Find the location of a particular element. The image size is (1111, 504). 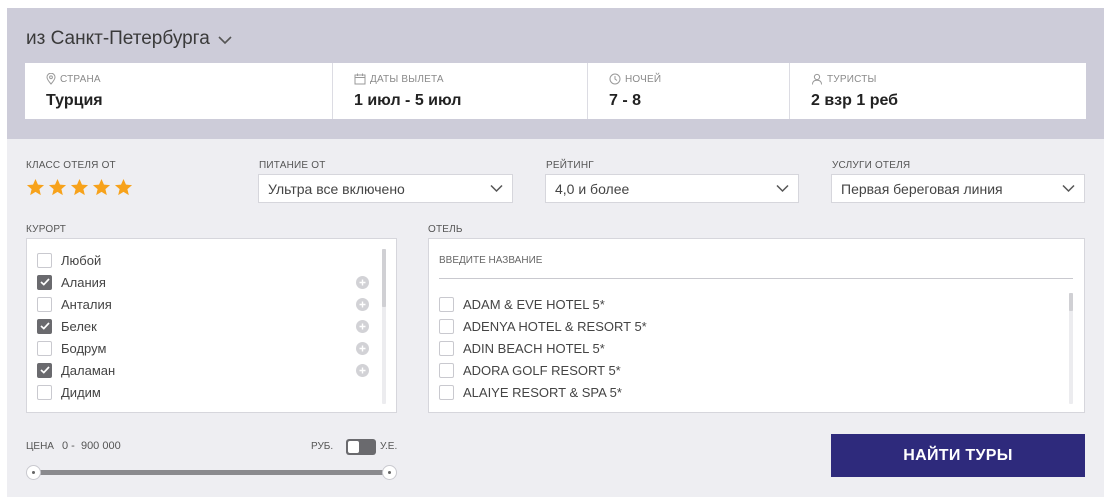

origin-city-label: из Санкт-Петербурга is located at coordinates (118, 38).